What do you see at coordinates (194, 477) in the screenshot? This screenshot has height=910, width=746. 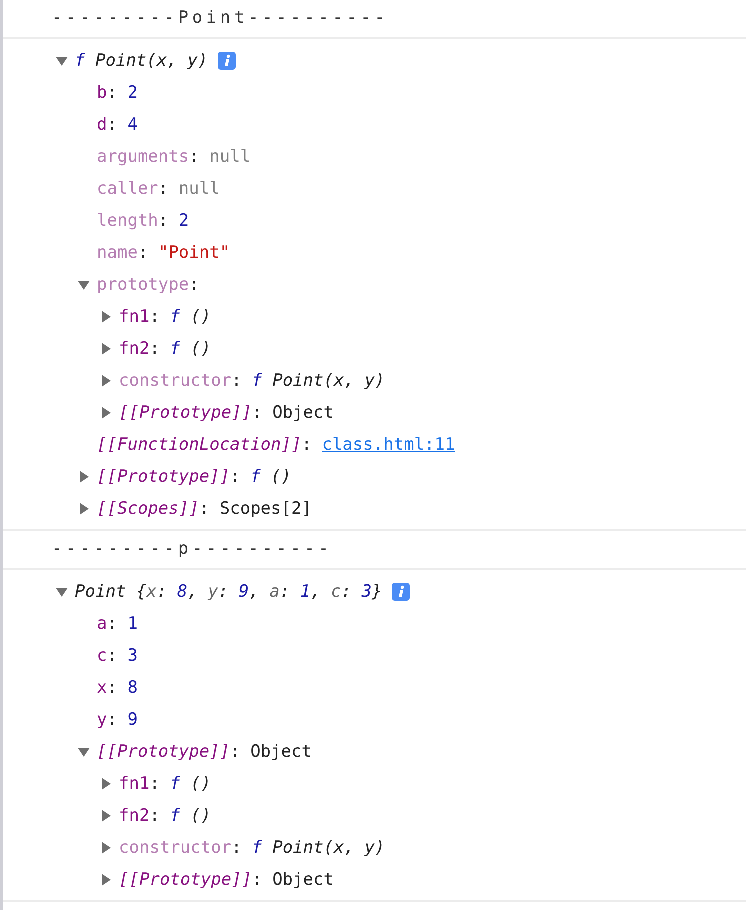 I see `property-entry: [[Prototype]]: f ()` at bounding box center [194, 477].